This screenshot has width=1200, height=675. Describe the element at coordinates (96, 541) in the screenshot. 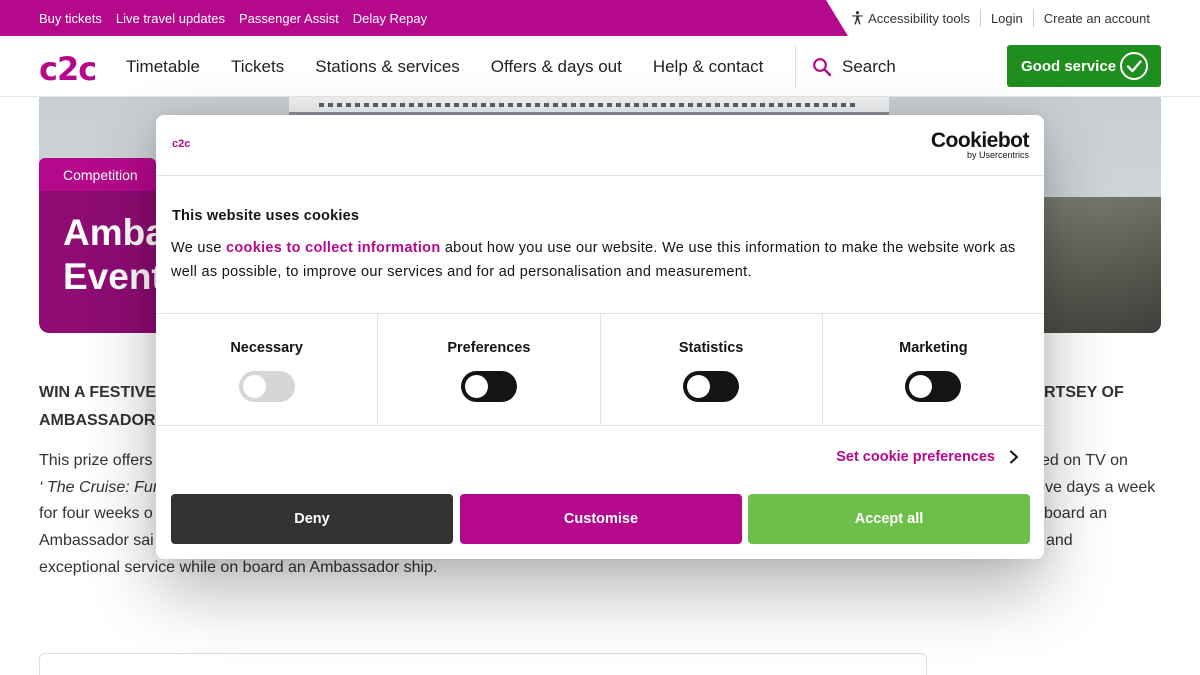

I see `article-line: Ambassador sai` at that location.